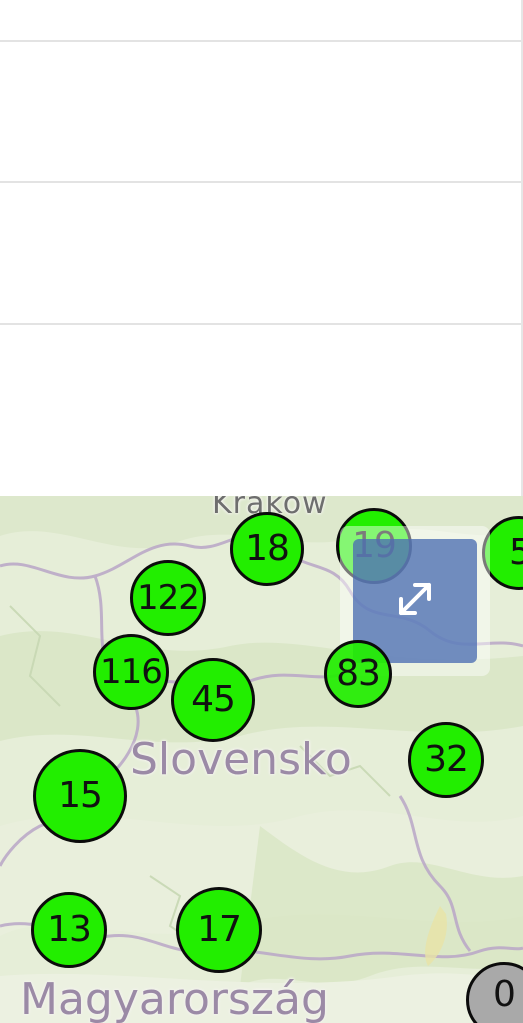 This screenshot has width=523, height=1023. I want to click on expand-arrows-icon, so click(415, 601).